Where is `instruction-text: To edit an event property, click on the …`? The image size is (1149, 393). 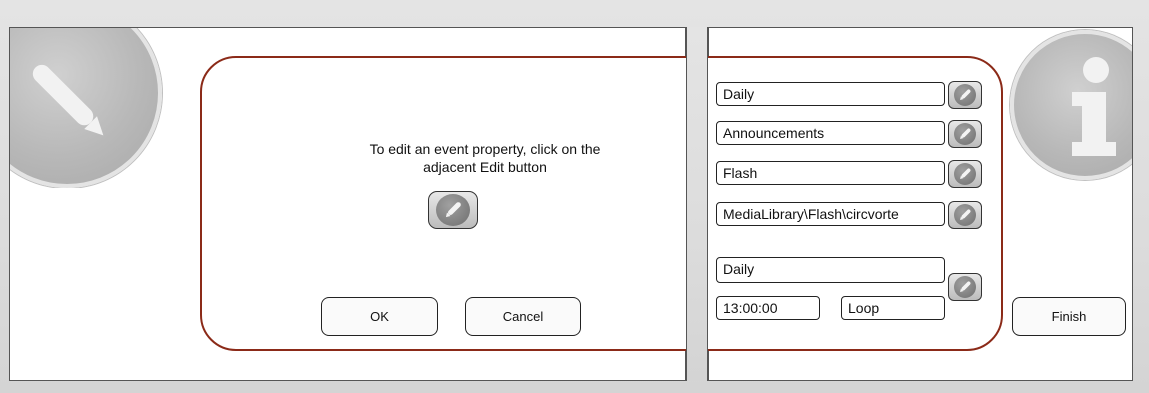
instruction-text: To edit an event property, click on the … is located at coordinates (485, 158).